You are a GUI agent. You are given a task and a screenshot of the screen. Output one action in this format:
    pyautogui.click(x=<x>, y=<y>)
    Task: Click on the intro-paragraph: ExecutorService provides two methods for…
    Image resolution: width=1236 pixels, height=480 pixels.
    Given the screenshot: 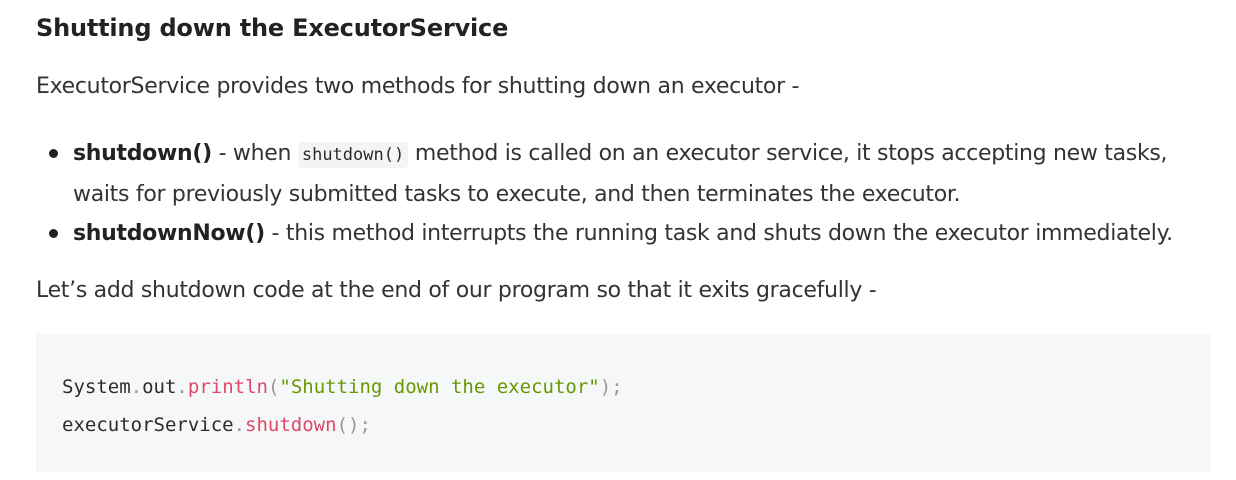 What is the action you would take?
    pyautogui.click(x=418, y=86)
    